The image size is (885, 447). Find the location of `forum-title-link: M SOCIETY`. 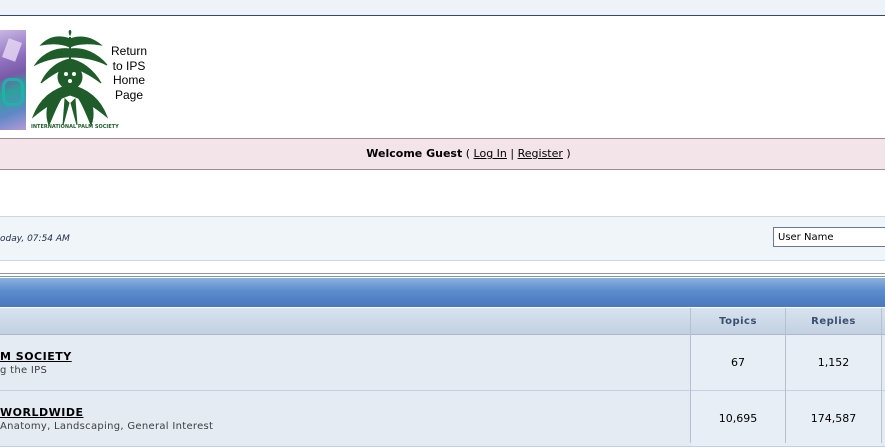

forum-title-link: M SOCIETY is located at coordinates (36, 356).